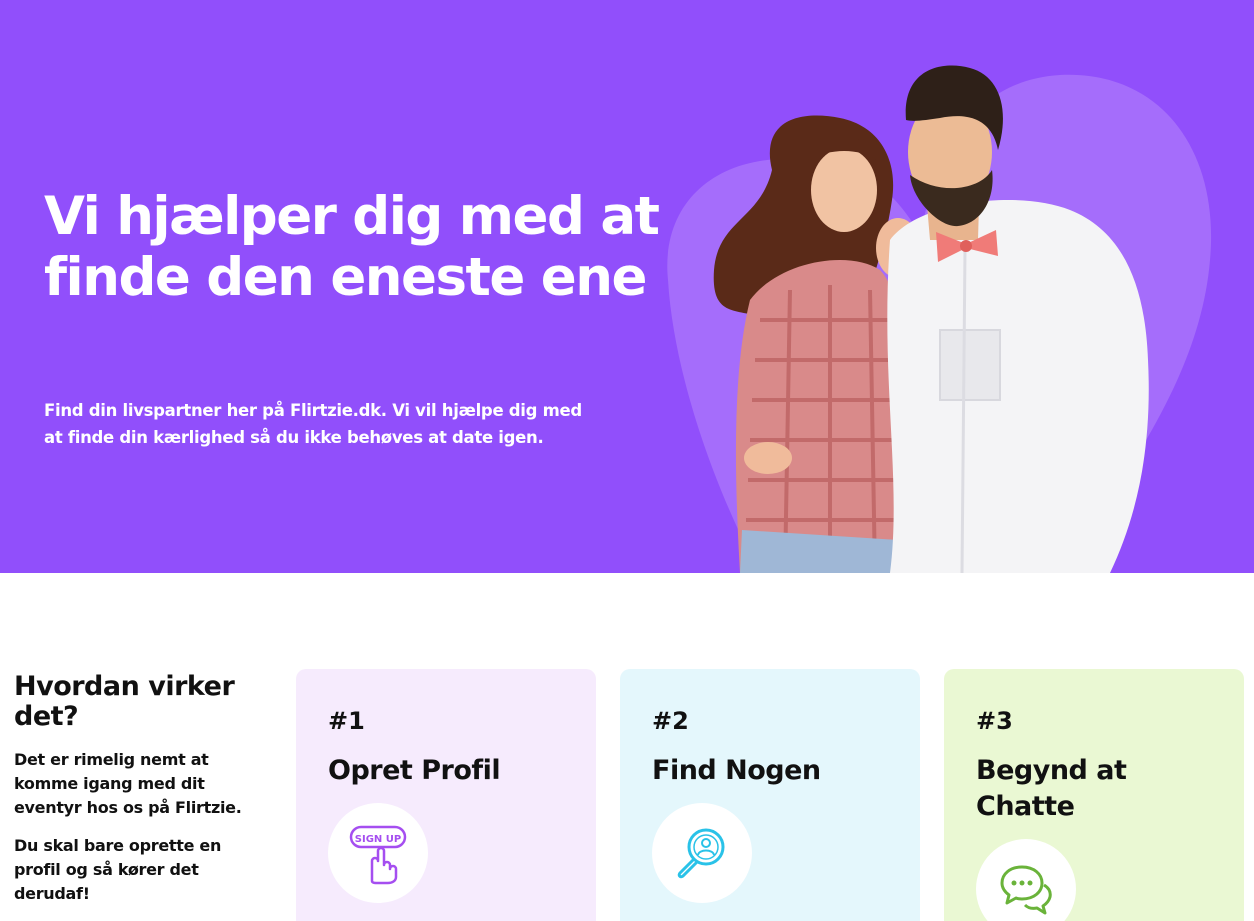 The image size is (1254, 921). I want to click on step-title: Find Nogen, so click(736, 770).